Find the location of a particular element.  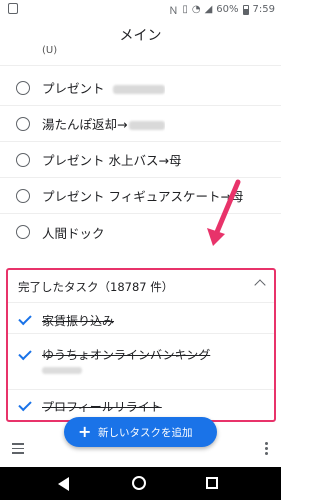

signal-icon: ◢ is located at coordinates (208, 9).